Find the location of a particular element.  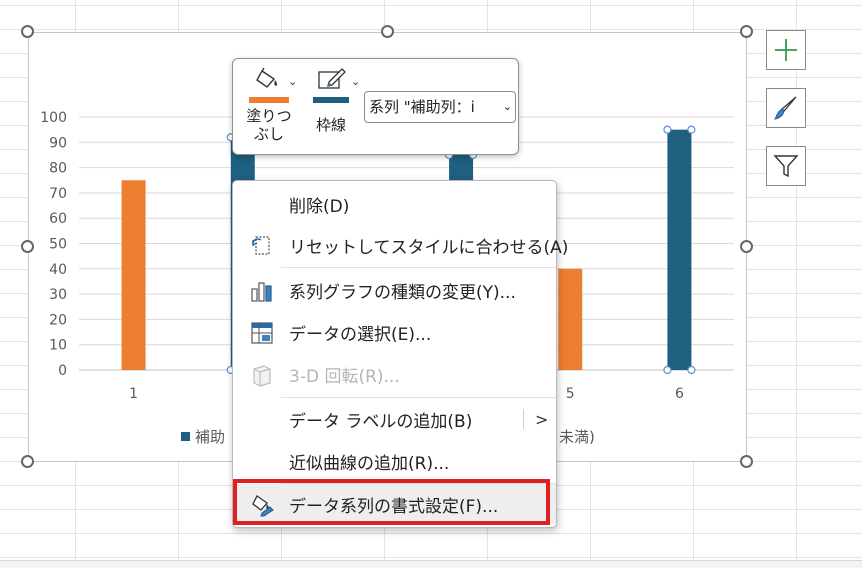

3d-rotation-icon is located at coordinates (262, 376).